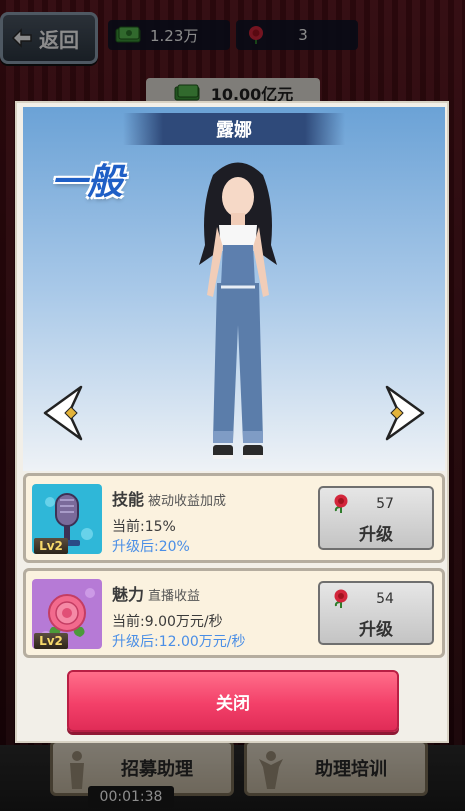 The width and height of the screenshot is (465, 811). I want to click on skill-current-value: 当前:9.00万元/秒, so click(167, 622).